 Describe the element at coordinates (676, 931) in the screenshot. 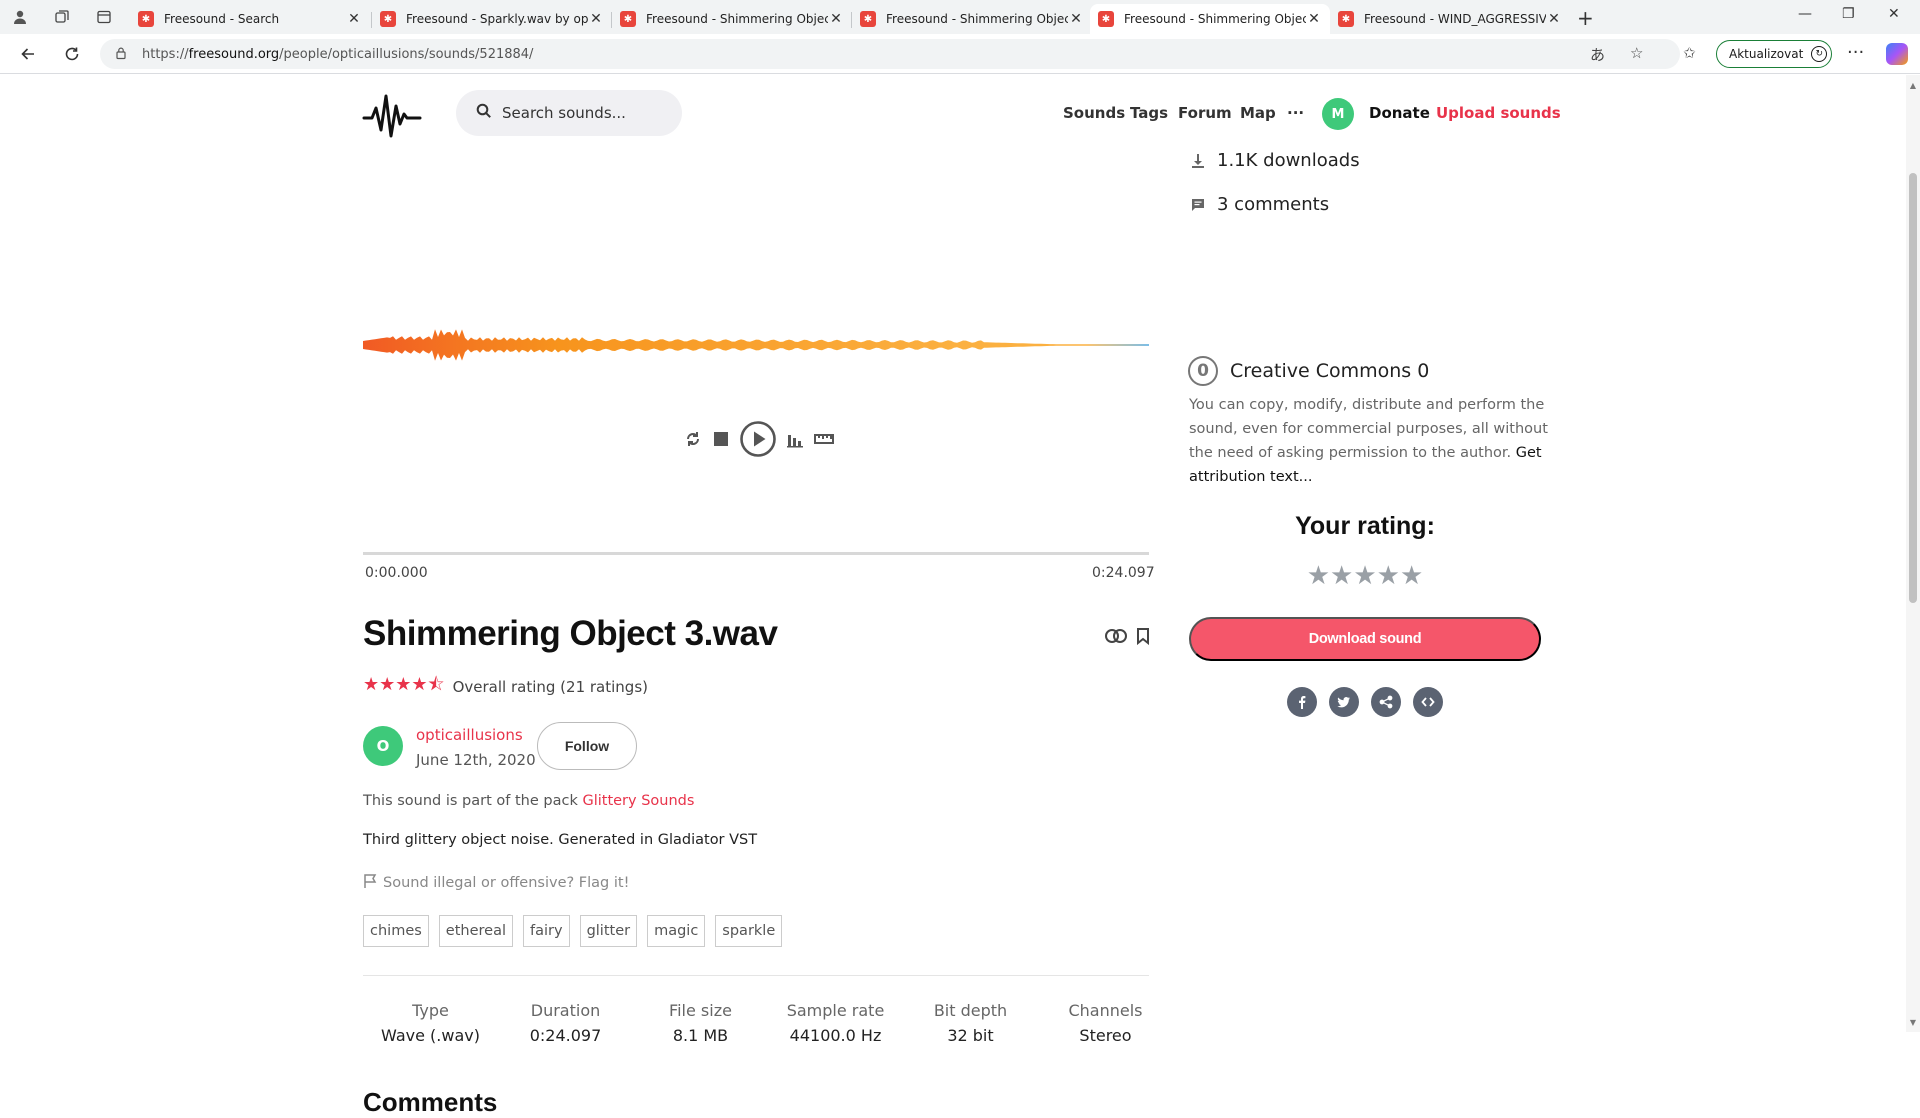

I see `tag-magic: magic` at that location.